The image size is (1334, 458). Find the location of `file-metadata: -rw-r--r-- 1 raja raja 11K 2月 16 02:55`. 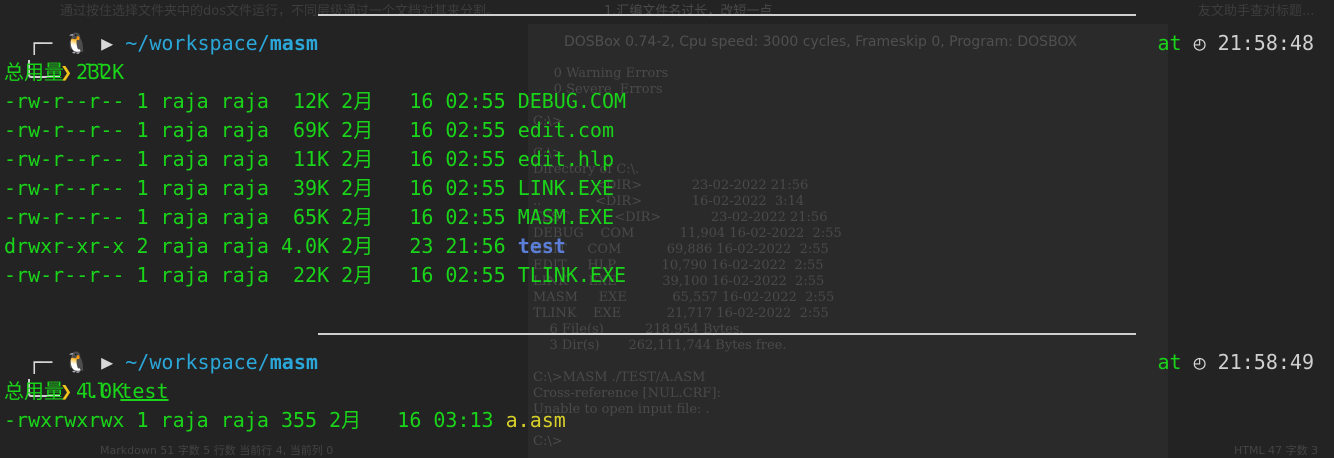

file-metadata: -rw-r--r-- 1 raja raja 11K 2月 16 02:55 is located at coordinates (261, 159).